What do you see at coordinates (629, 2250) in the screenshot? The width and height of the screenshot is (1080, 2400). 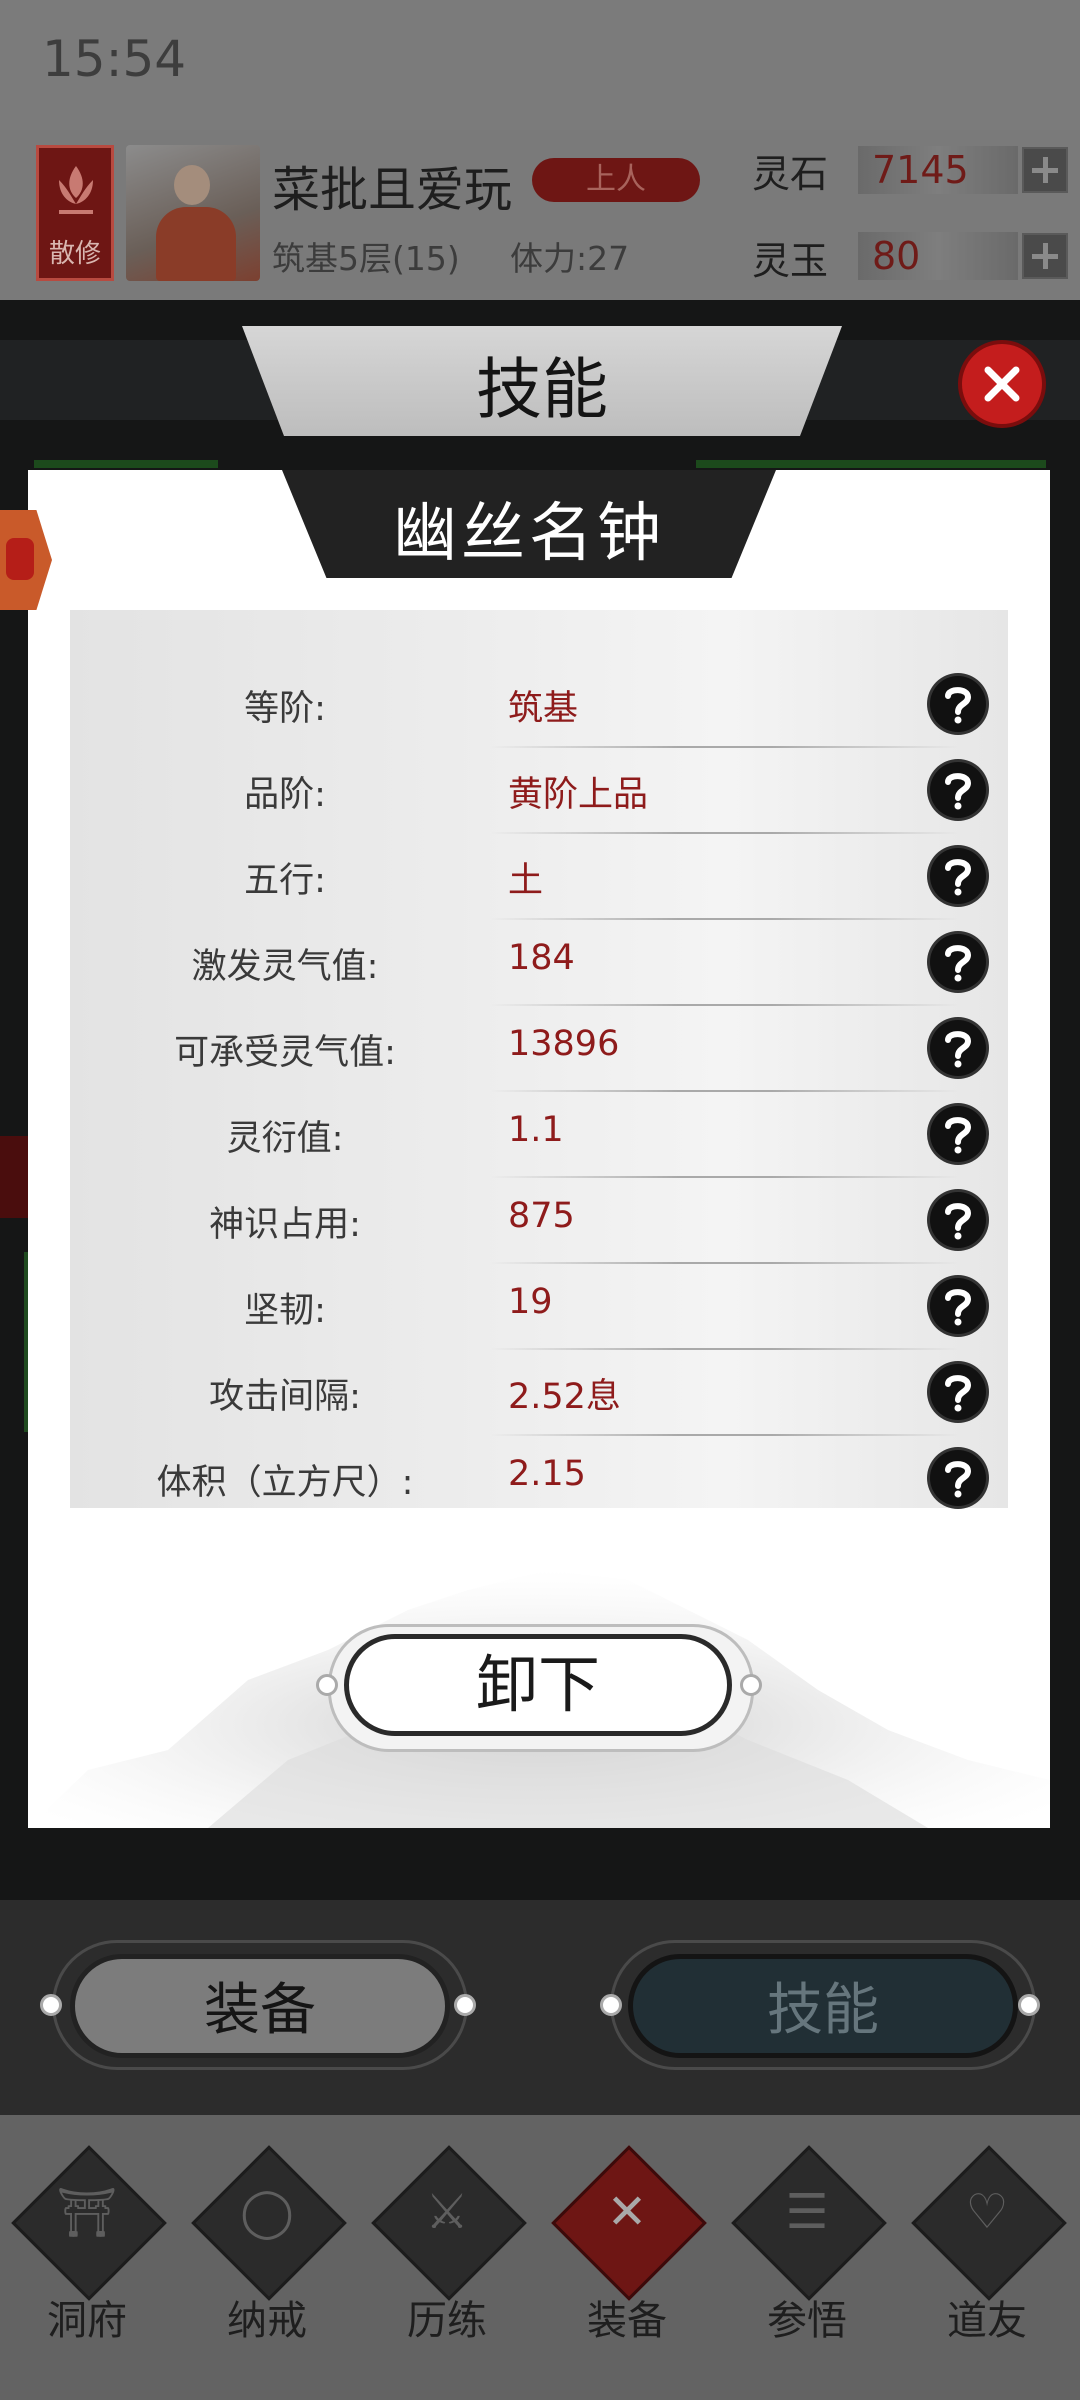 I see `nav-equipment: ✕ 装备` at bounding box center [629, 2250].